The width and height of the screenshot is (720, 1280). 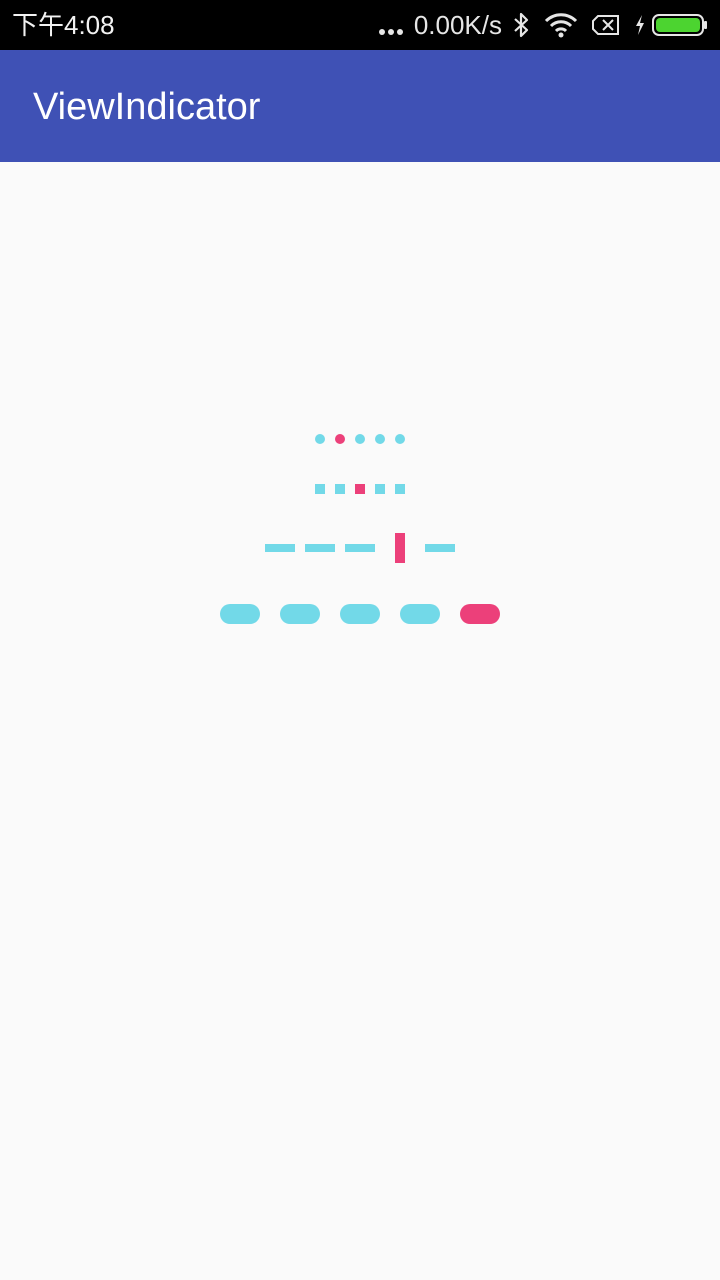 I want to click on app-bar: ViewIndicator, so click(x=360, y=106).